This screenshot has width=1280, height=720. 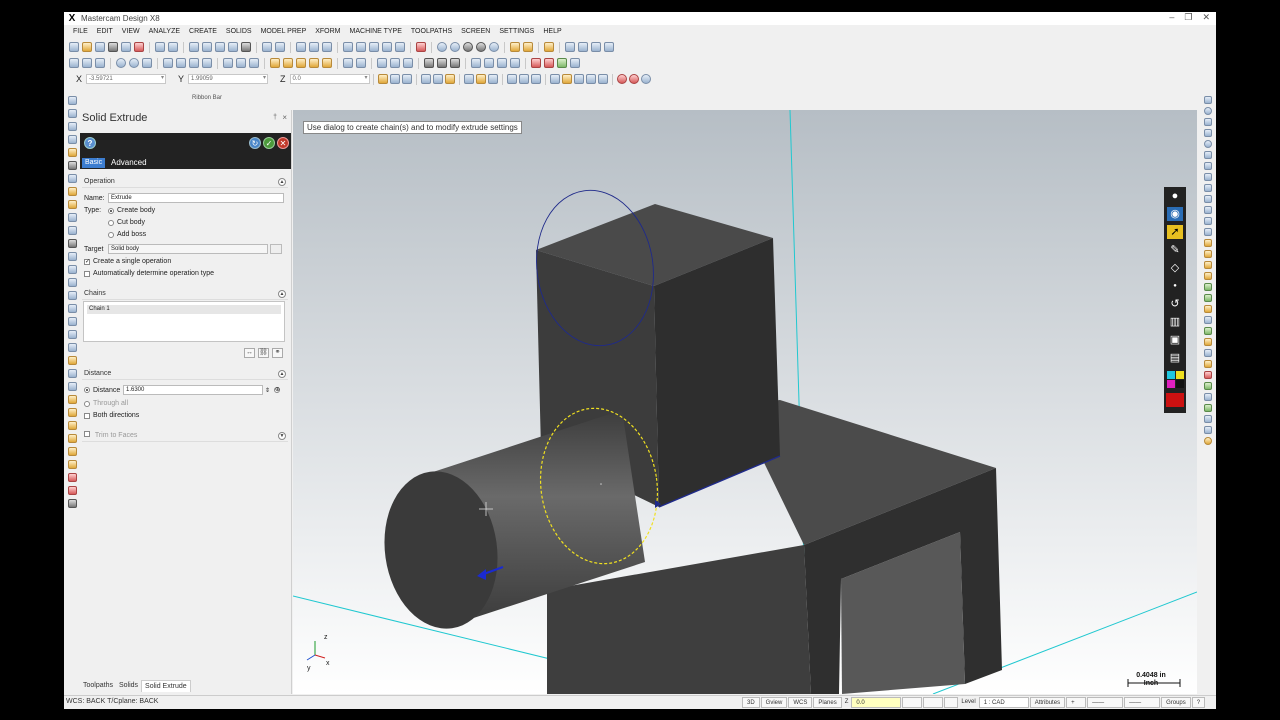 What do you see at coordinates (87, 390) in the screenshot?
I see `distance-radio` at bounding box center [87, 390].